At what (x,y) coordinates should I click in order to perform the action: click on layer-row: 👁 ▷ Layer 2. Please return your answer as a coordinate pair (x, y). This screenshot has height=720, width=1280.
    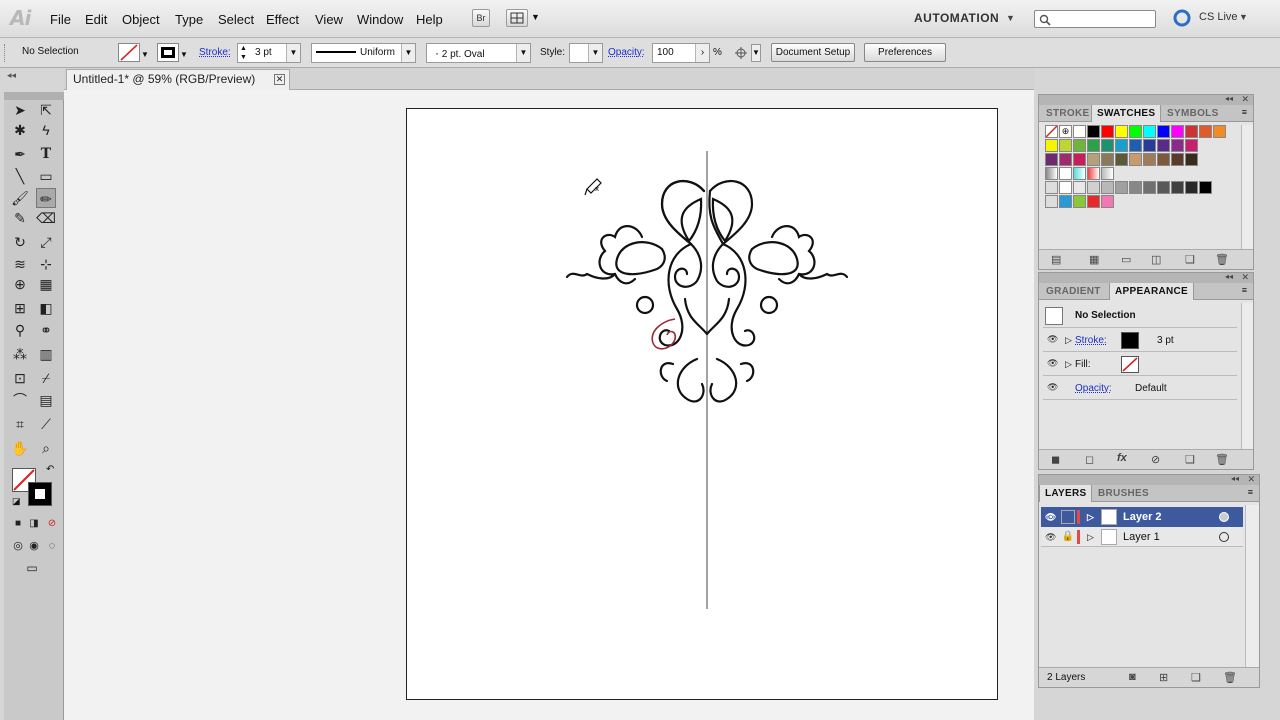
    Looking at the image, I should click on (1142, 517).